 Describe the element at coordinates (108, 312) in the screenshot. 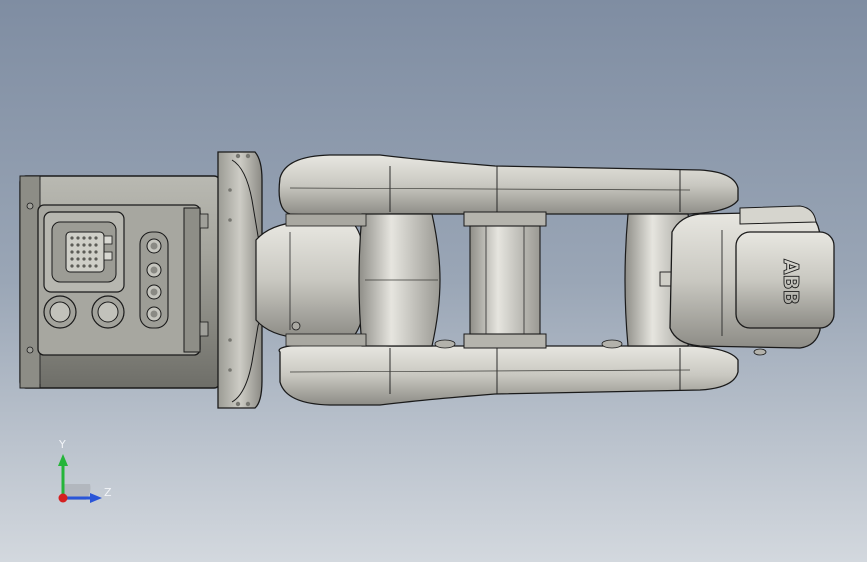

I see `air-port-right` at that location.